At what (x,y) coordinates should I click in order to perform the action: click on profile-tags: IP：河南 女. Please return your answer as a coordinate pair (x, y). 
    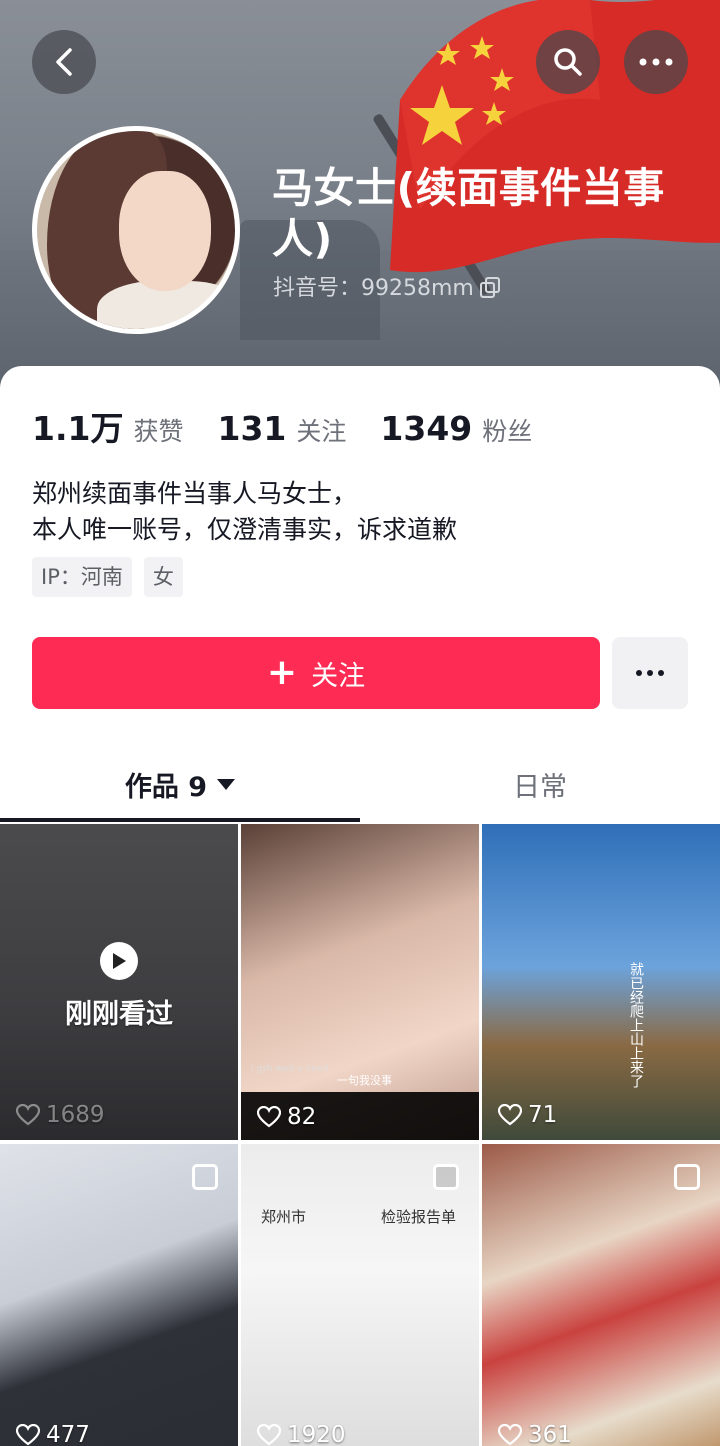
    Looking at the image, I should click on (107, 577).